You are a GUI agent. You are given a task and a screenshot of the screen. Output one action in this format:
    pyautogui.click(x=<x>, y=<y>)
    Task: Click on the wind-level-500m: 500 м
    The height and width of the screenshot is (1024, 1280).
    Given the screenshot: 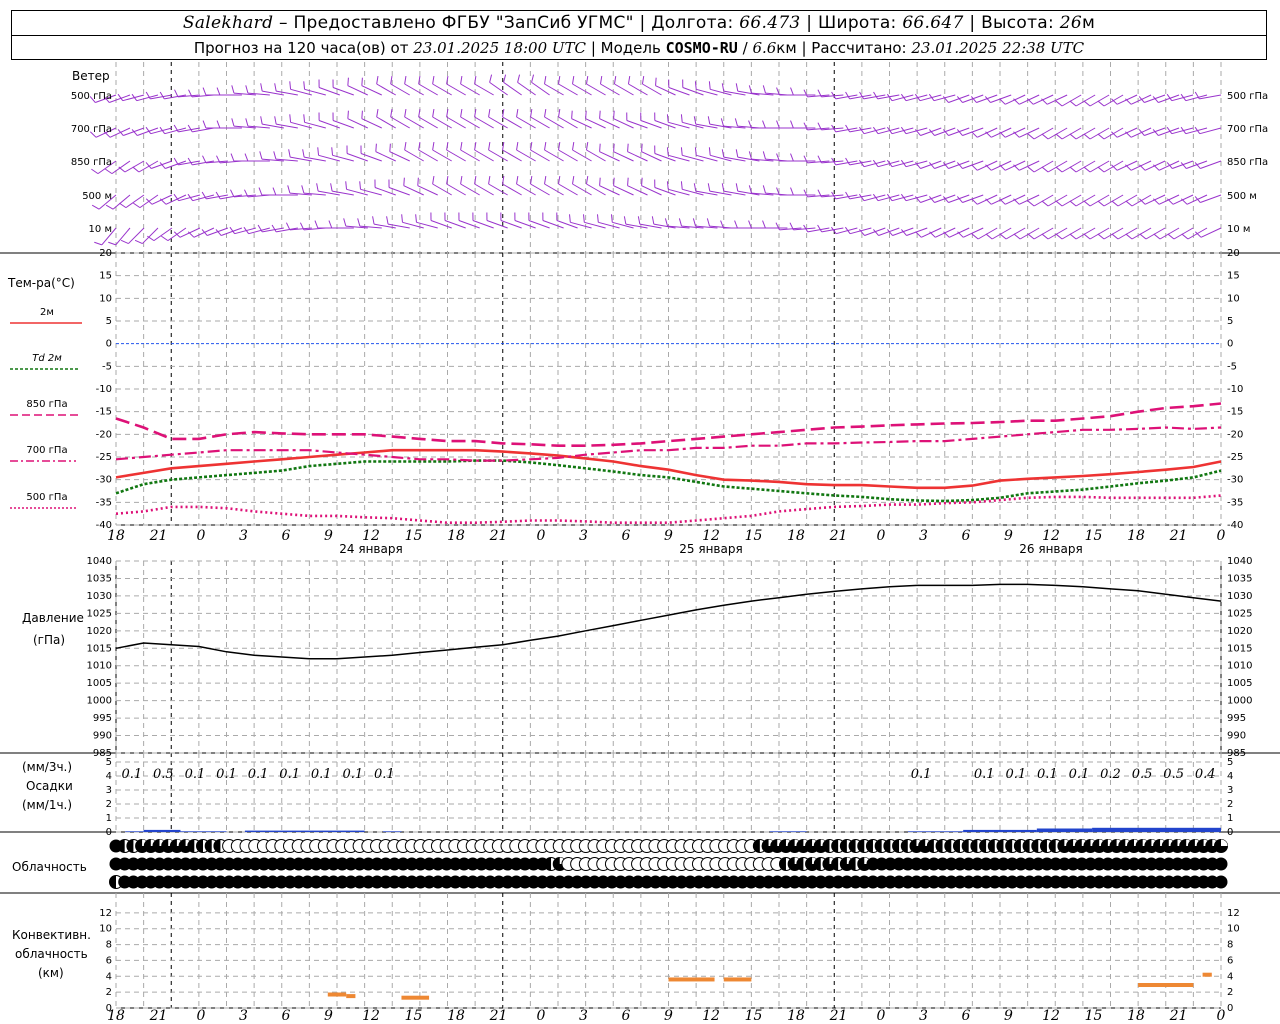 What is the action you would take?
    pyautogui.click(x=97, y=196)
    